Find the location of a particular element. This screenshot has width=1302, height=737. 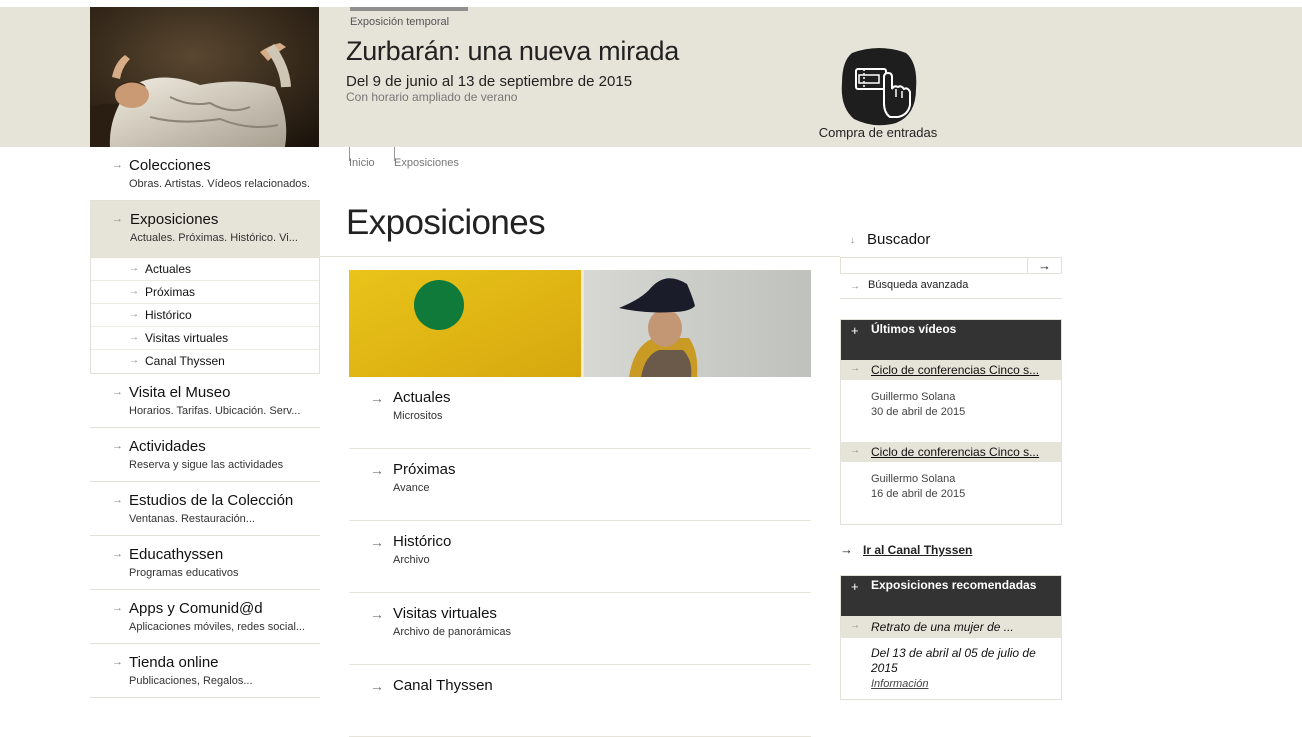

arrow-down-icon: ↓ is located at coordinates (852, 240).